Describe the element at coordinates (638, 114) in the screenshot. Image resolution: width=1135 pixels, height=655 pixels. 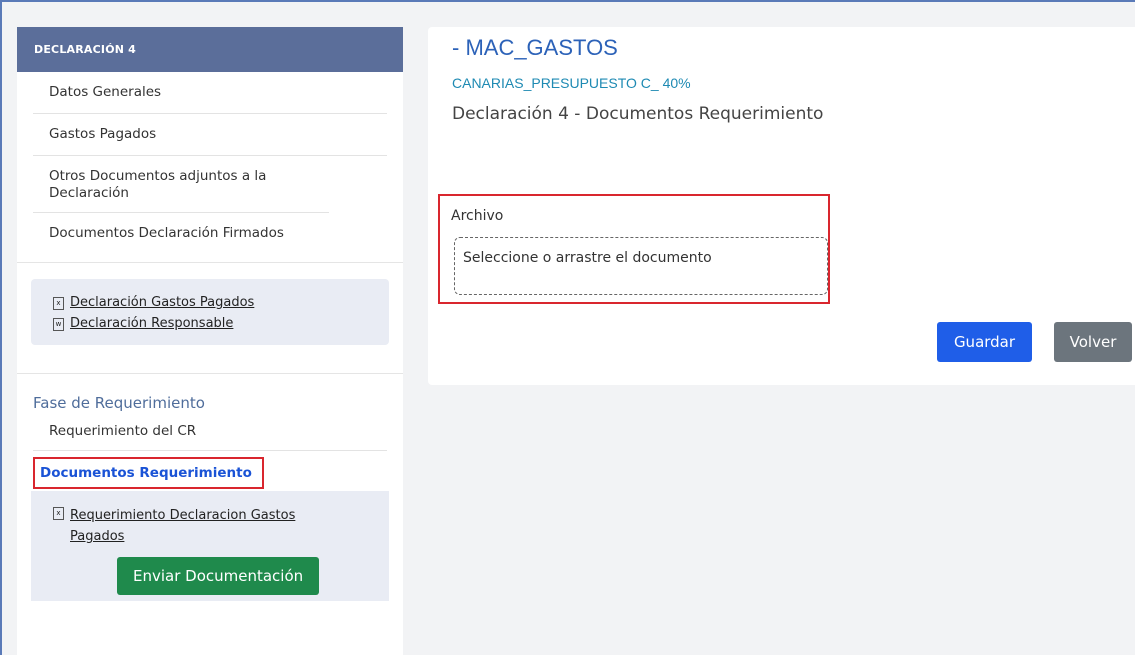
I see `section-title: Declaración 4 - Documentos Requerimiento` at that location.